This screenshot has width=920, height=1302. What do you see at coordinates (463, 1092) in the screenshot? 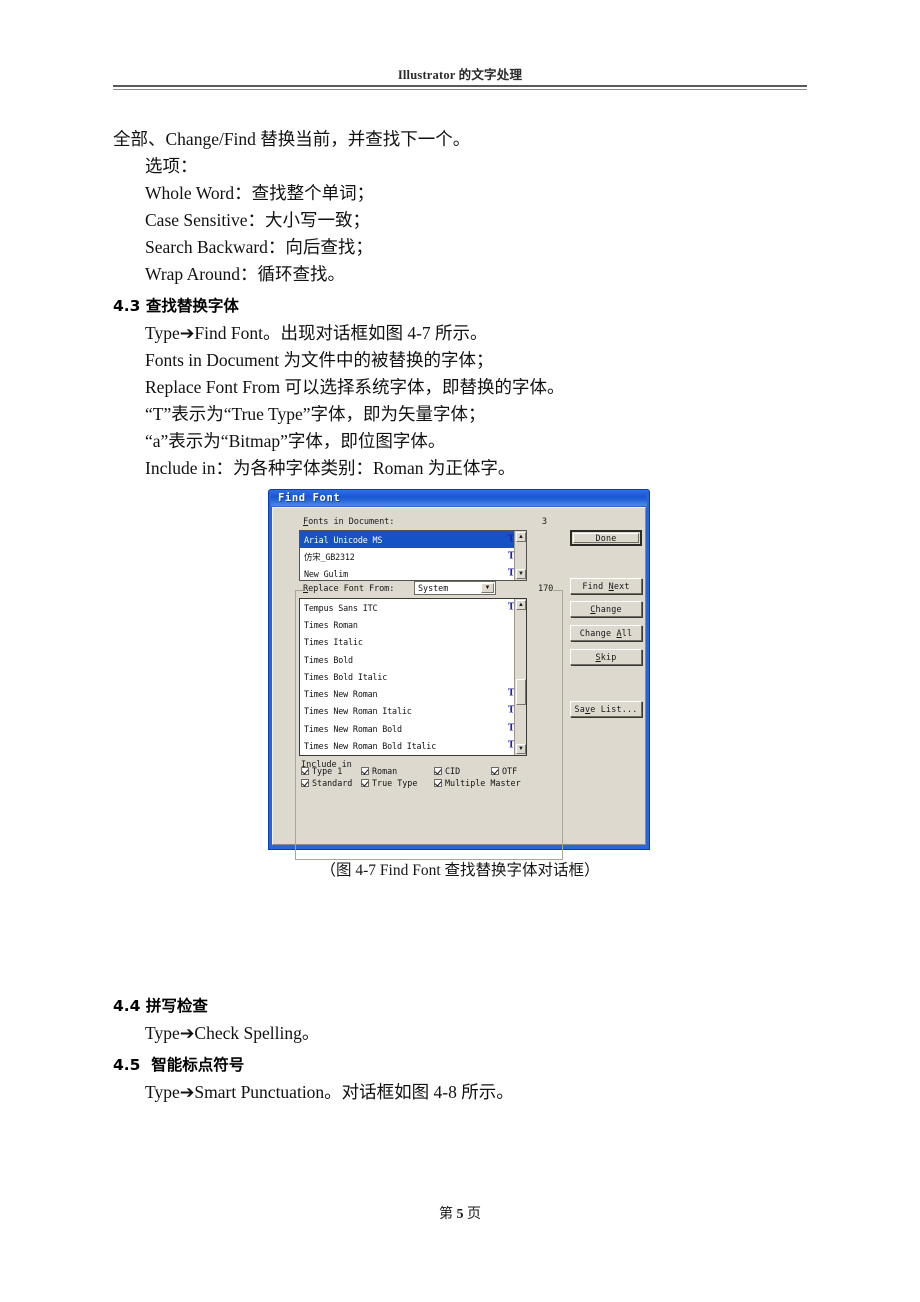
I see `paragraph-group-4-5: Type➔Smart Punctuation。对话框如图 4-8 所示。` at bounding box center [463, 1092].